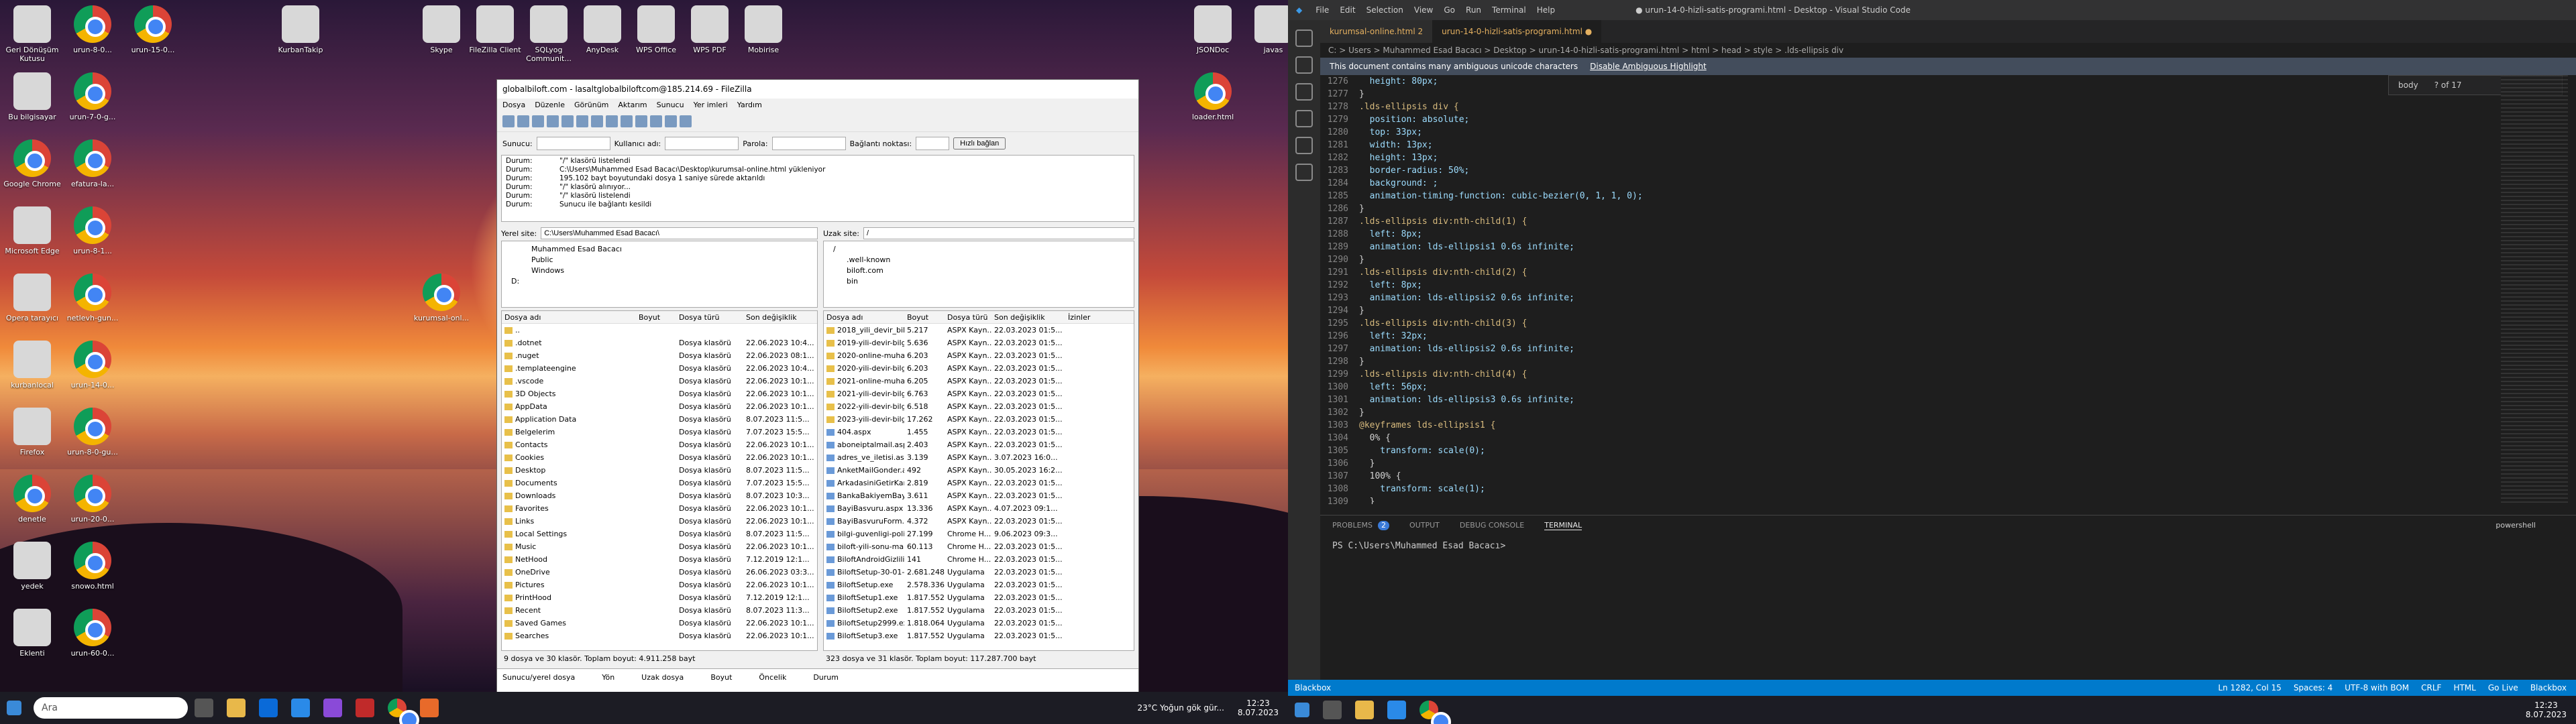  What do you see at coordinates (365, 708) in the screenshot?
I see `filezilla-taskbar-icon` at bounding box center [365, 708].